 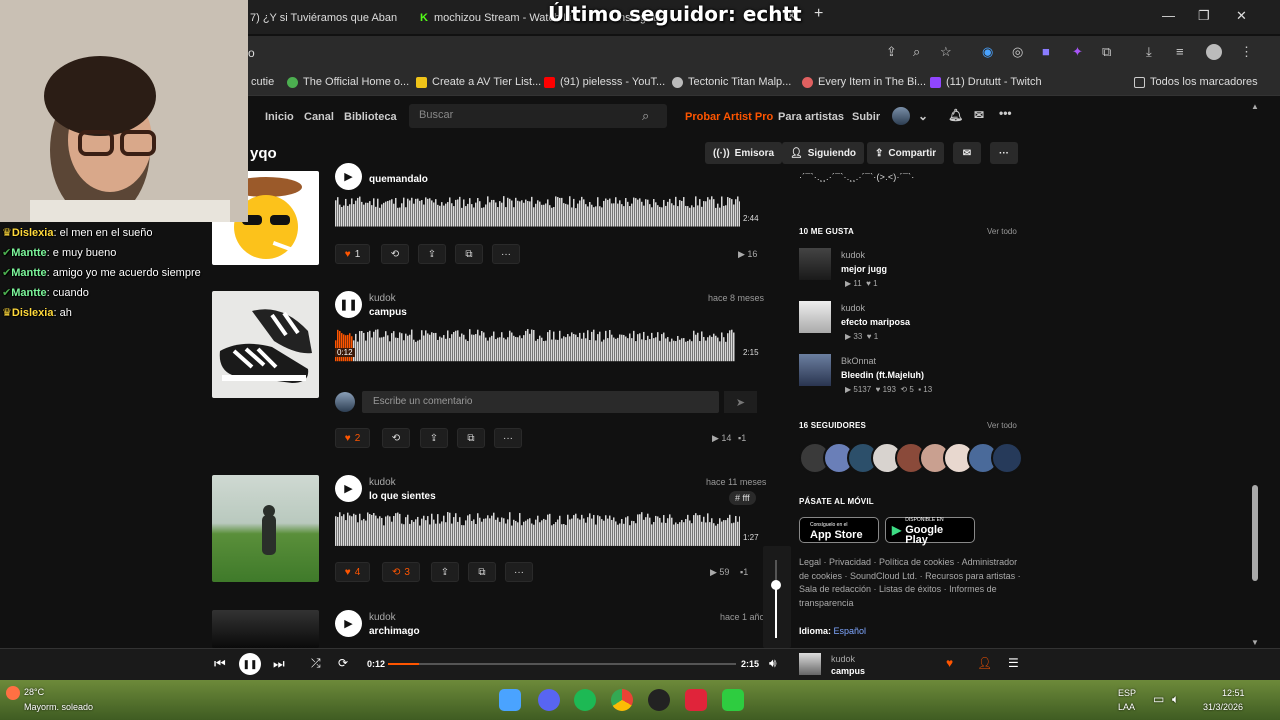 I want to click on artists-link: Para artistas, so click(x=811, y=117).